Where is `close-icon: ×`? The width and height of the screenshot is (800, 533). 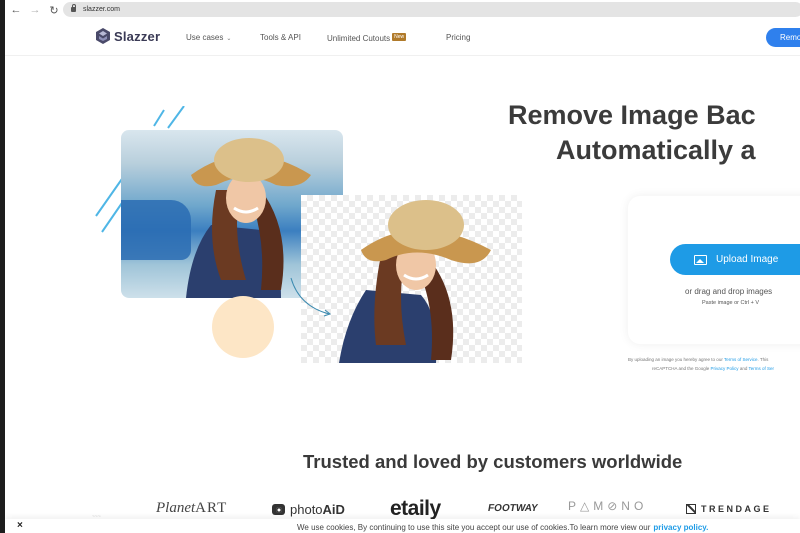 close-icon: × is located at coordinates (20, 525).